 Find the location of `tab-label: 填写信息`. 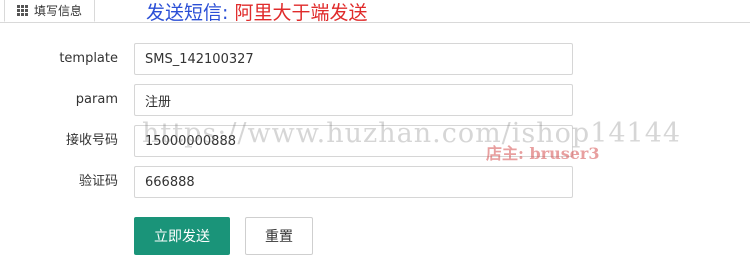

tab-label: 填写信息 is located at coordinates (58, 11).